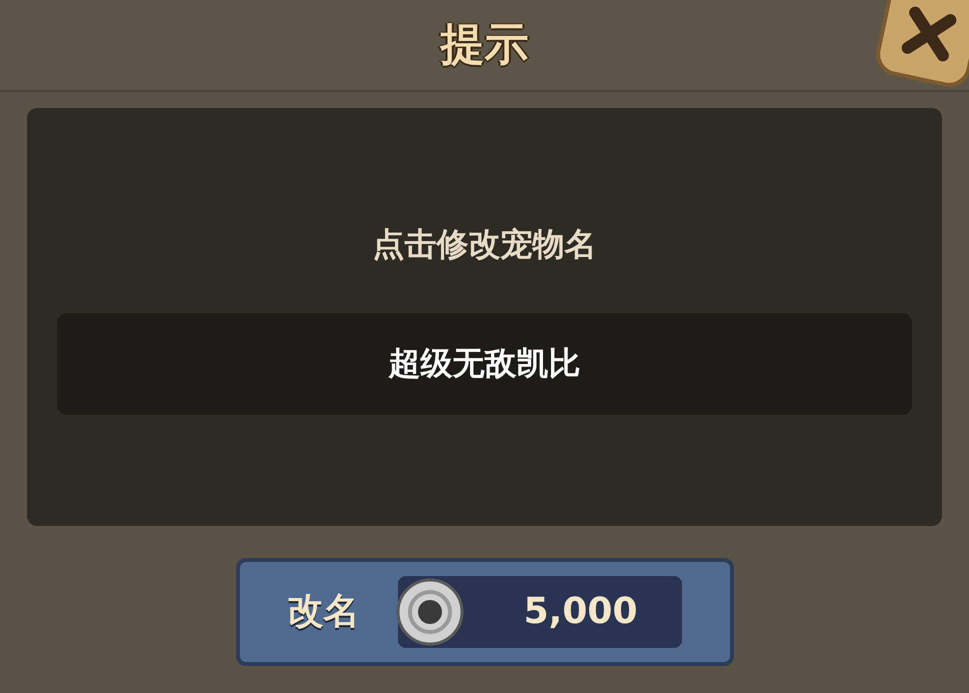 The image size is (969, 693). Describe the element at coordinates (484, 244) in the screenshot. I see `prompt-text: 点击修改宠物名` at that location.